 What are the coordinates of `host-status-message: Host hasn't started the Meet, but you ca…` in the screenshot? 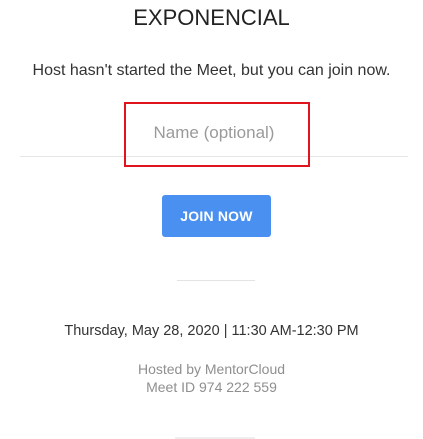 It's located at (211, 70).